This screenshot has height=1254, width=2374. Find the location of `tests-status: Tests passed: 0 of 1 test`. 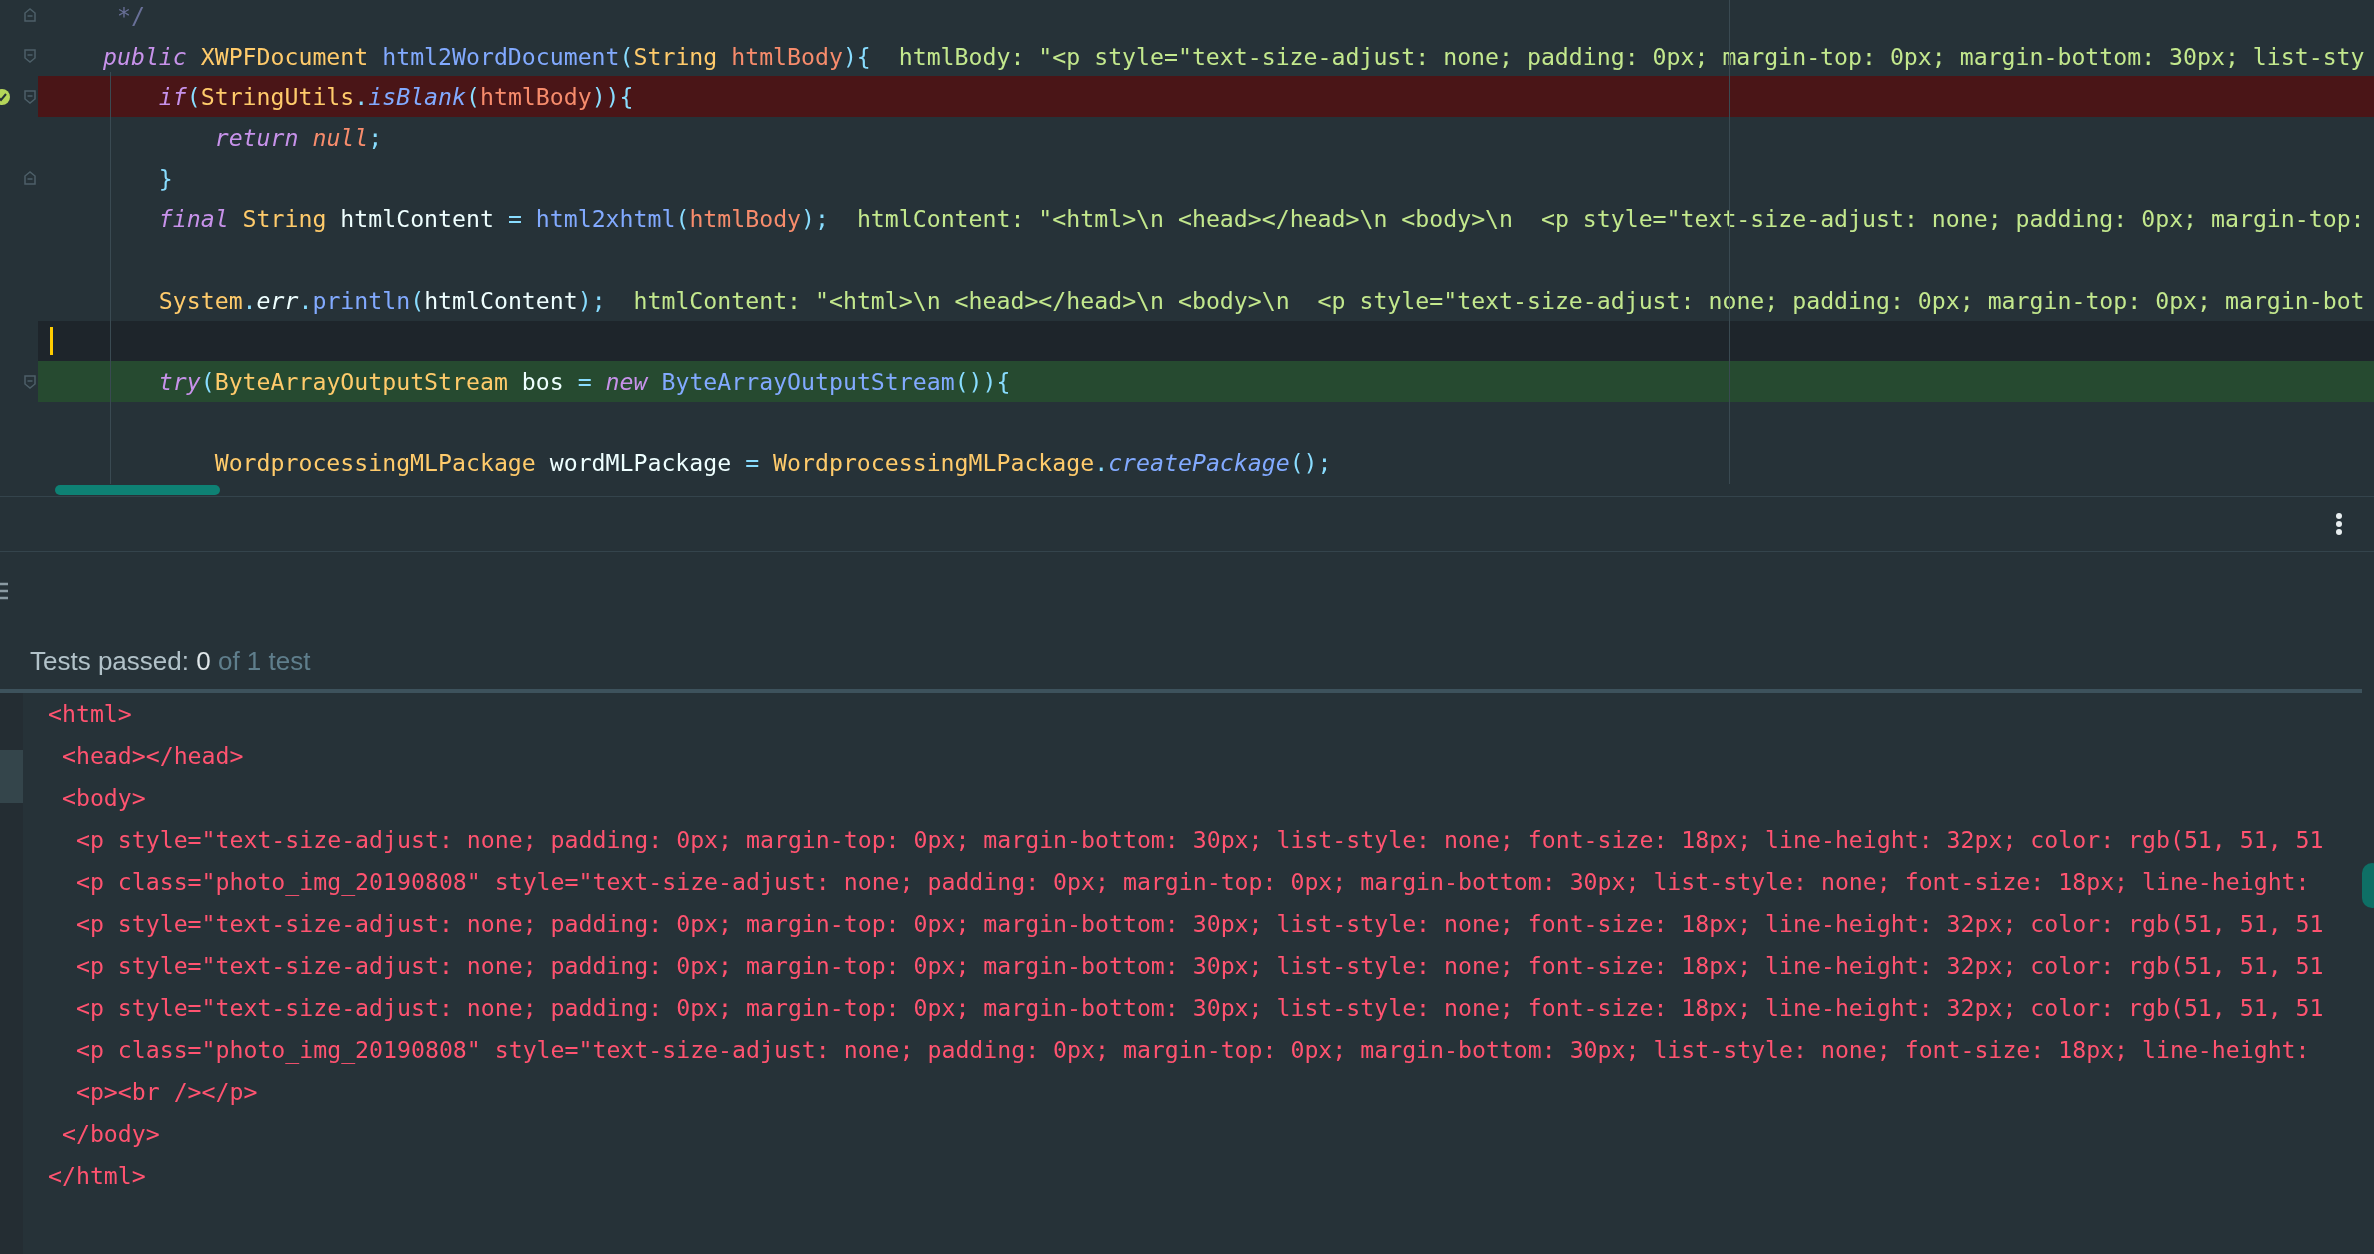

tests-status: Tests passed: 0 of 1 test is located at coordinates (170, 661).